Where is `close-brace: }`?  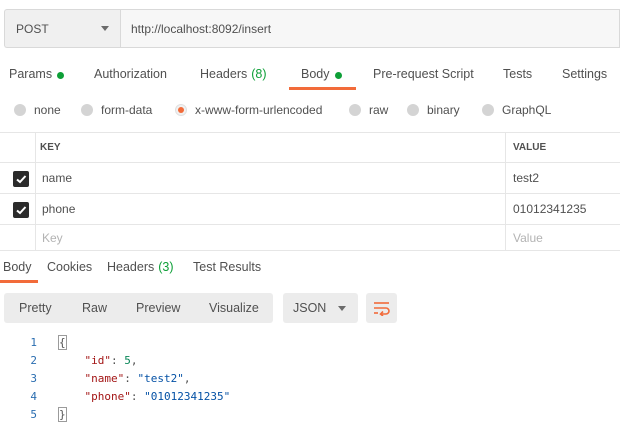 close-brace: } is located at coordinates (62, 414).